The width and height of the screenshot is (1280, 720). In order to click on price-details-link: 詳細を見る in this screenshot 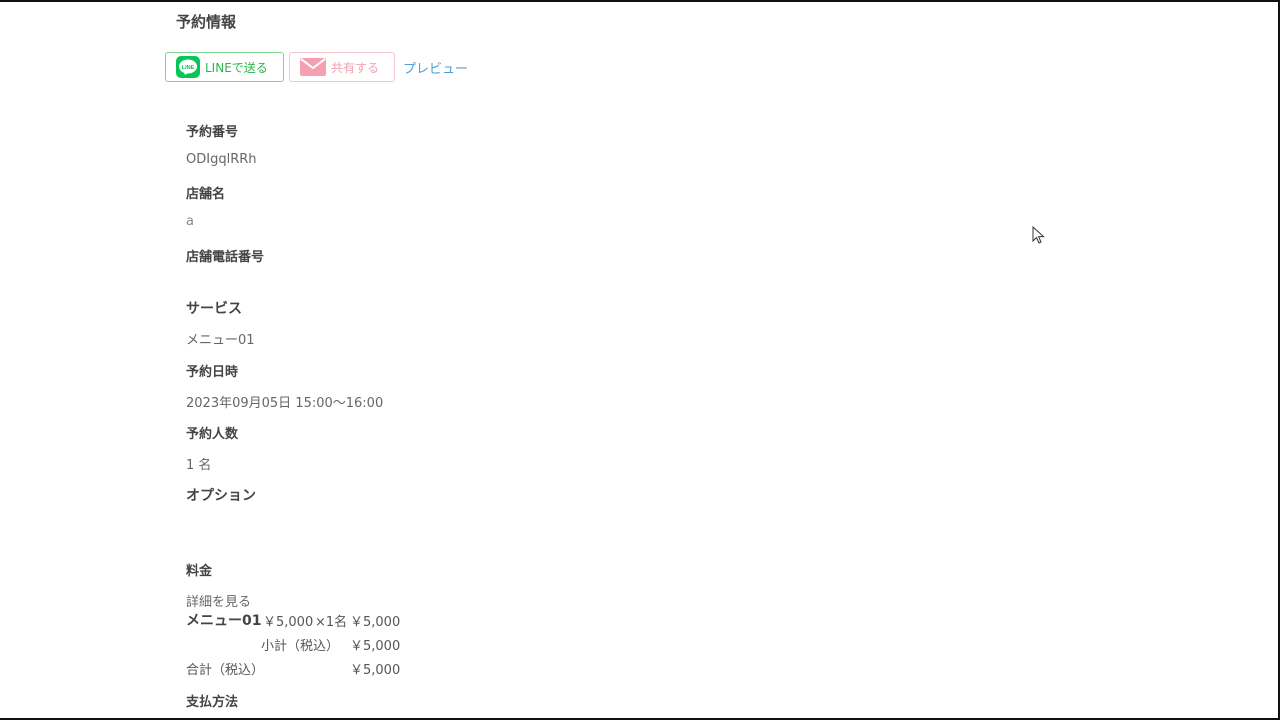, I will do `click(218, 600)`.